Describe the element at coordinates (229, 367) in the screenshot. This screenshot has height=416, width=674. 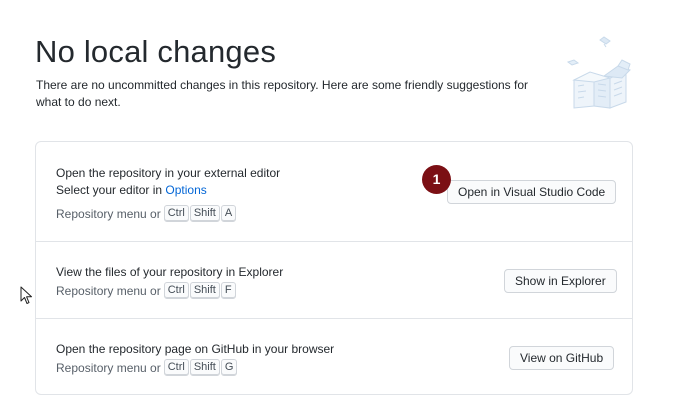
I see `key-g: G` at that location.